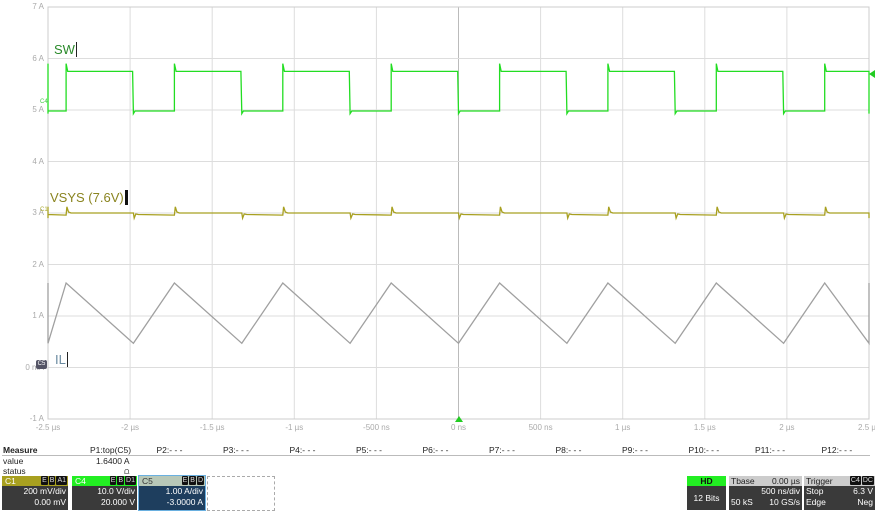 Image resolution: width=875 pixels, height=512 pixels. What do you see at coordinates (130, 480) in the screenshot?
I see `tag: D1` at bounding box center [130, 480].